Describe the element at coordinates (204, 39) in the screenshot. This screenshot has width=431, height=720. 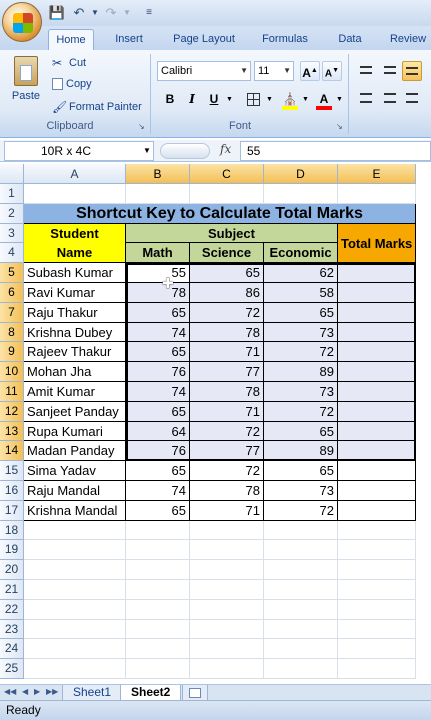
I see `tab-page-layout: Page Layout` at that location.